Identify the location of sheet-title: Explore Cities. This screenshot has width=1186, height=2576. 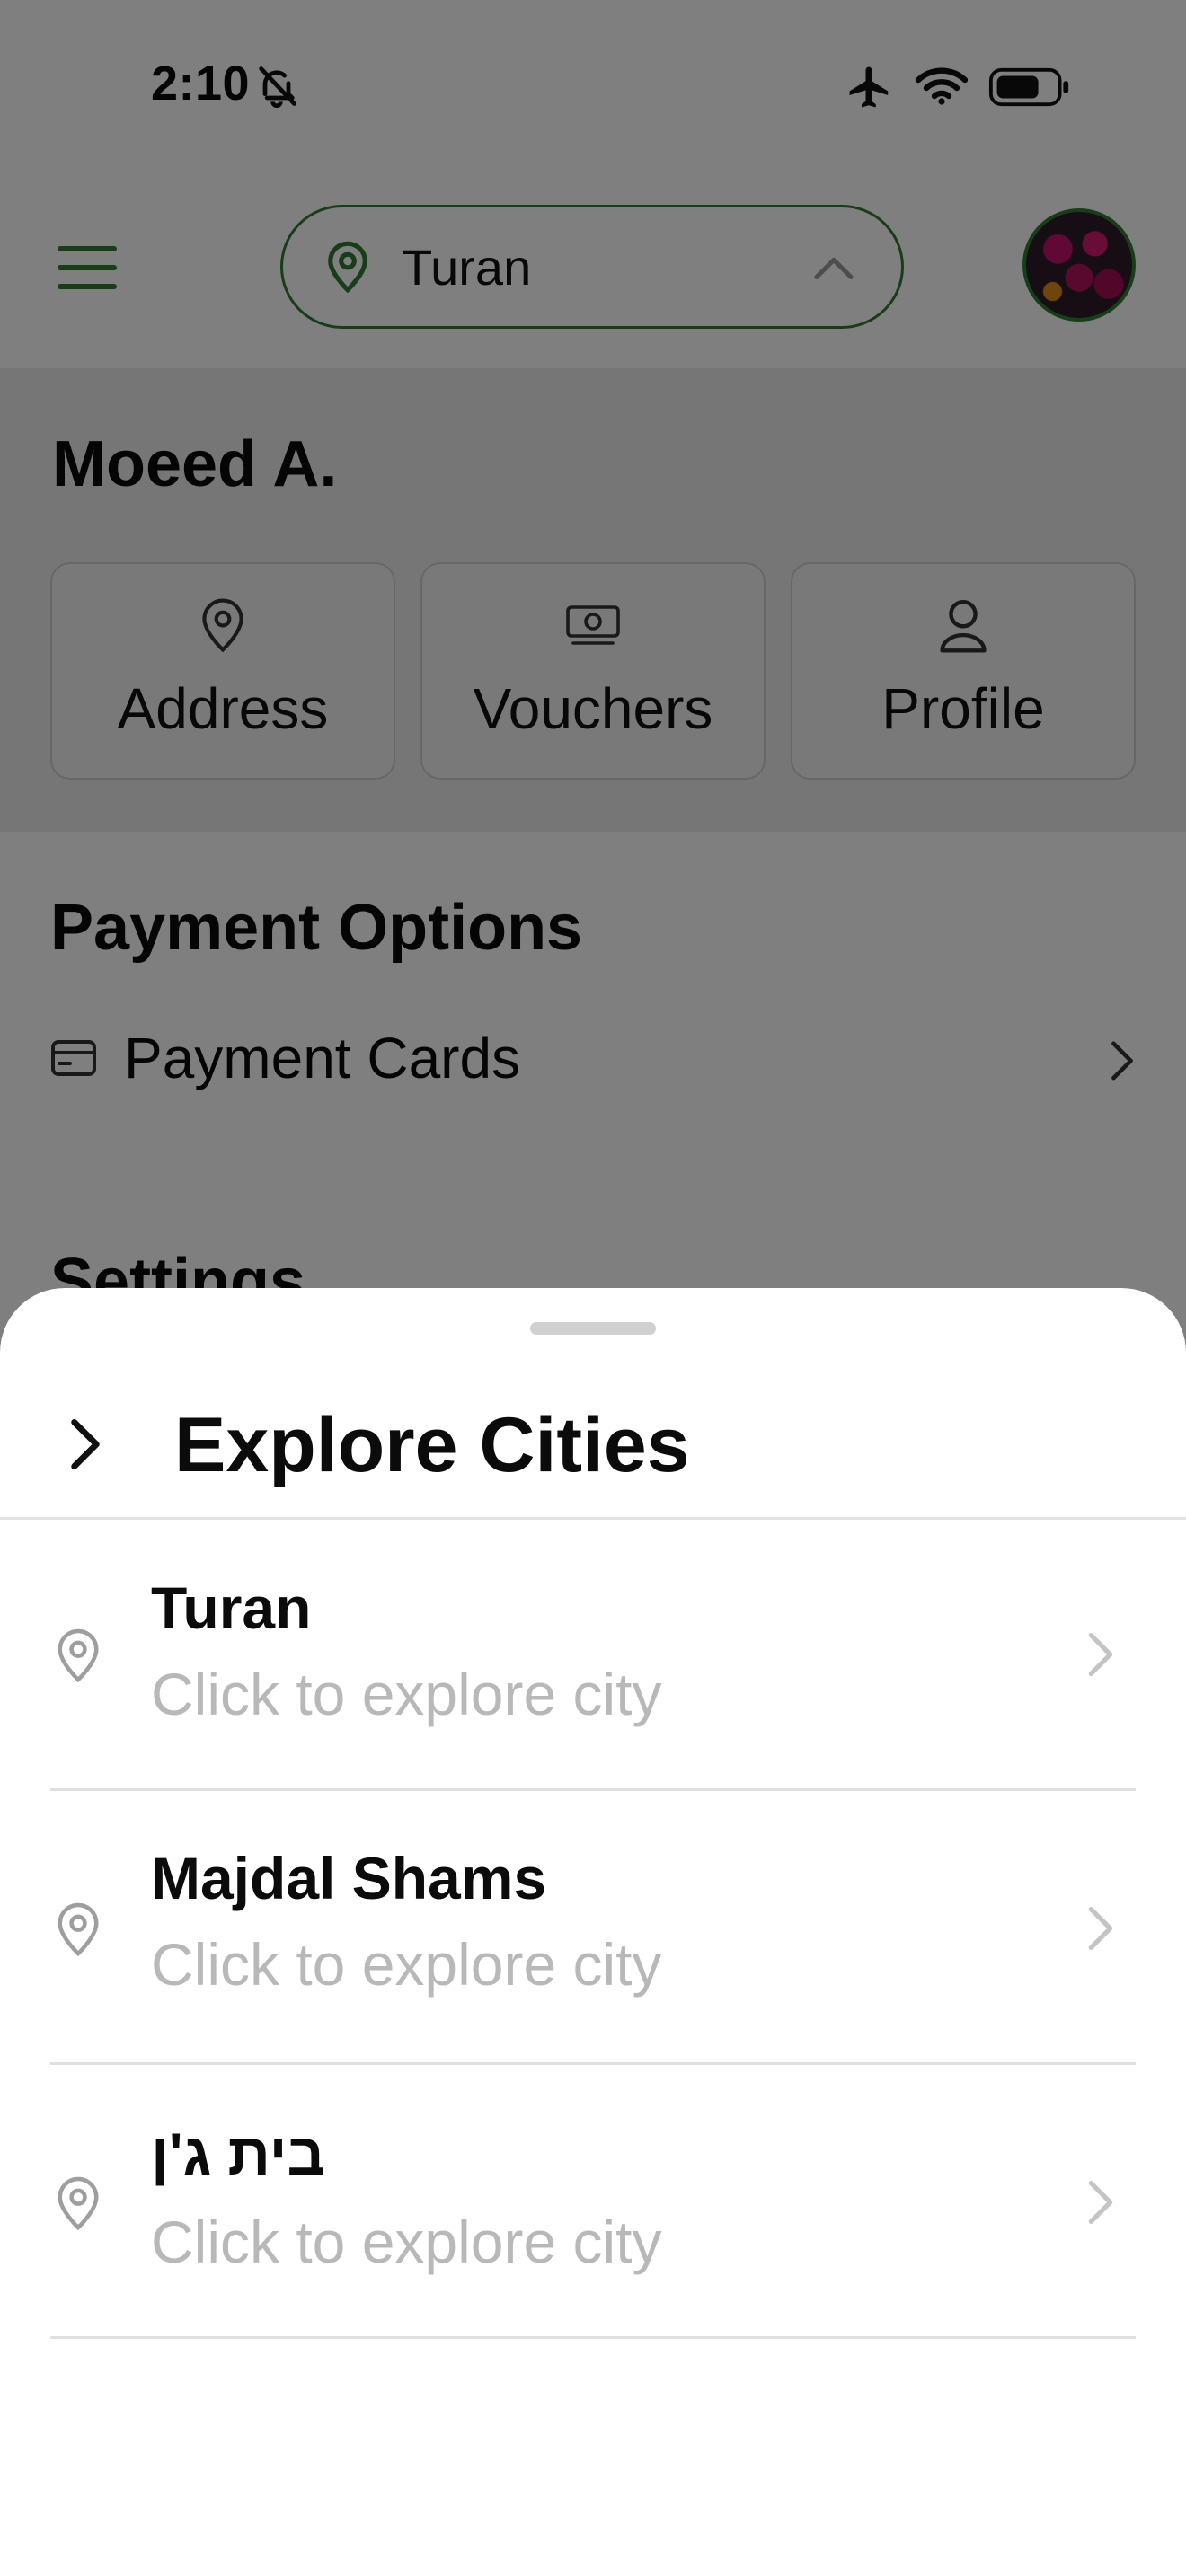
(432, 1445).